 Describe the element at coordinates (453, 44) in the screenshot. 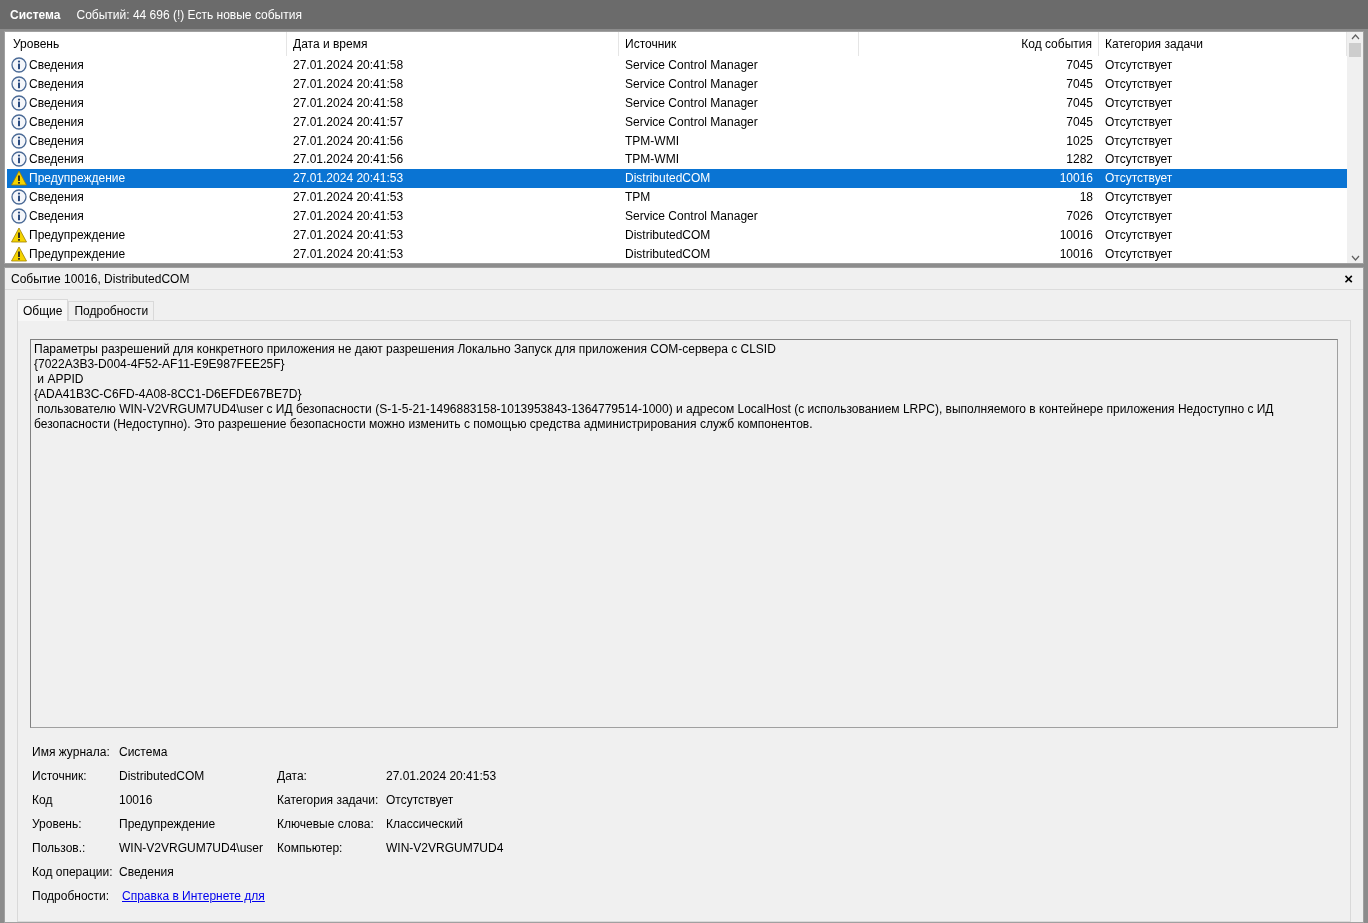

I see `column-header: Дата и время` at that location.